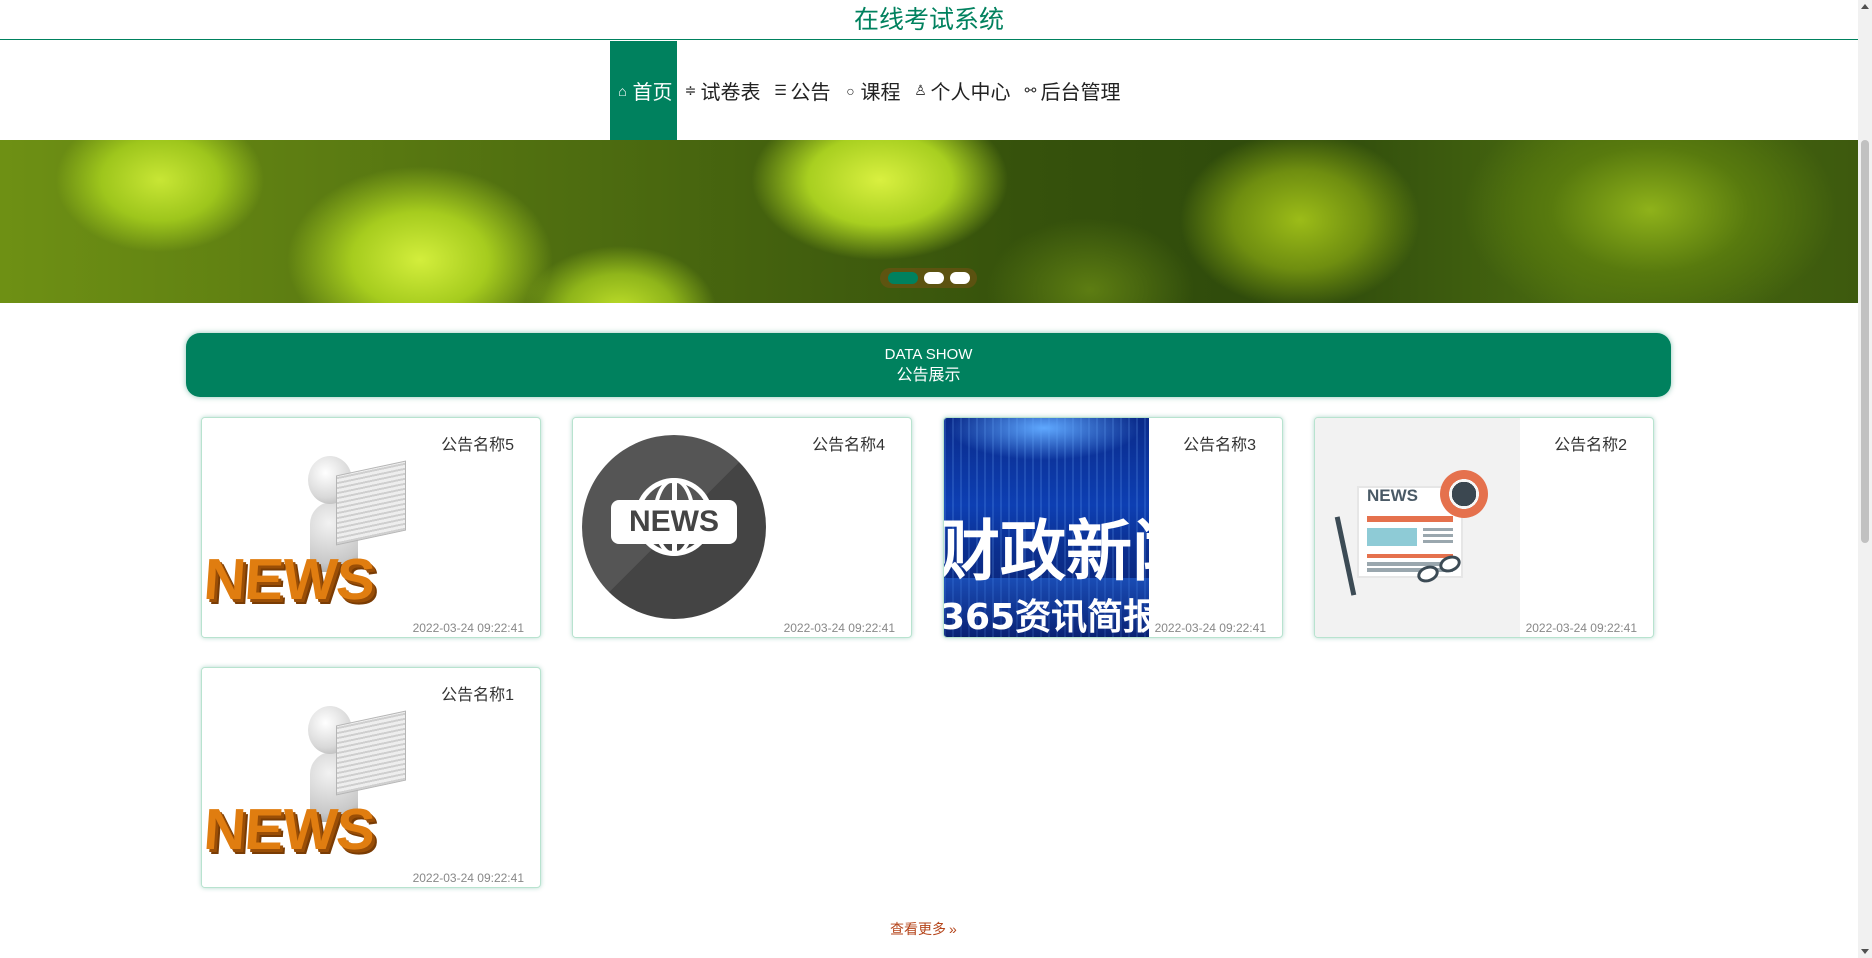 The width and height of the screenshot is (1872, 958). Describe the element at coordinates (953, 929) in the screenshot. I see `double-chevron-right-icon: »` at that location.